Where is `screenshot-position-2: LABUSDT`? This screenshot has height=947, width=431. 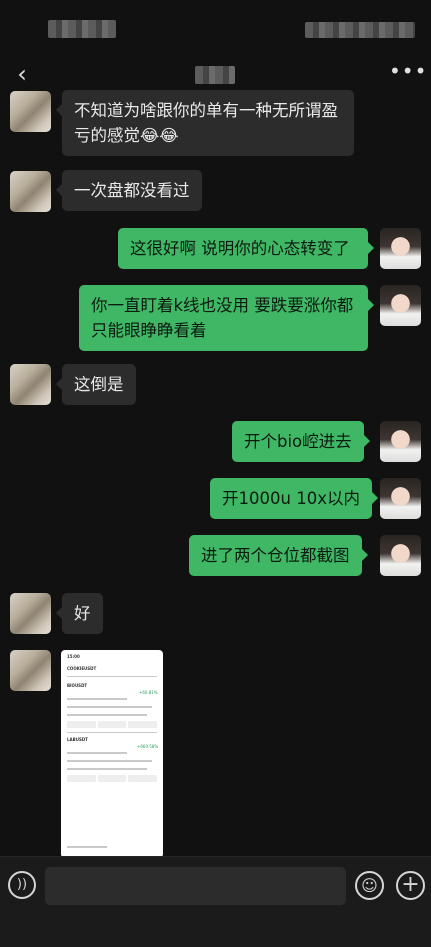 screenshot-position-2: LABUSDT is located at coordinates (77, 739).